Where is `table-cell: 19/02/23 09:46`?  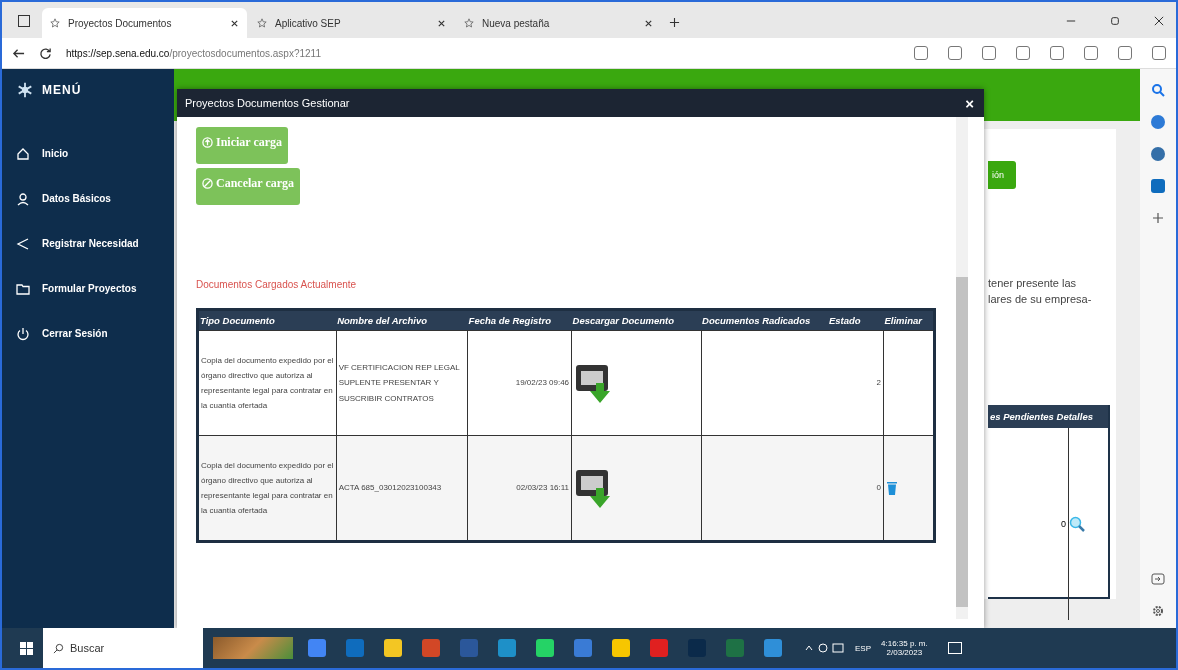 table-cell: 19/02/23 09:46 is located at coordinates (542, 383).